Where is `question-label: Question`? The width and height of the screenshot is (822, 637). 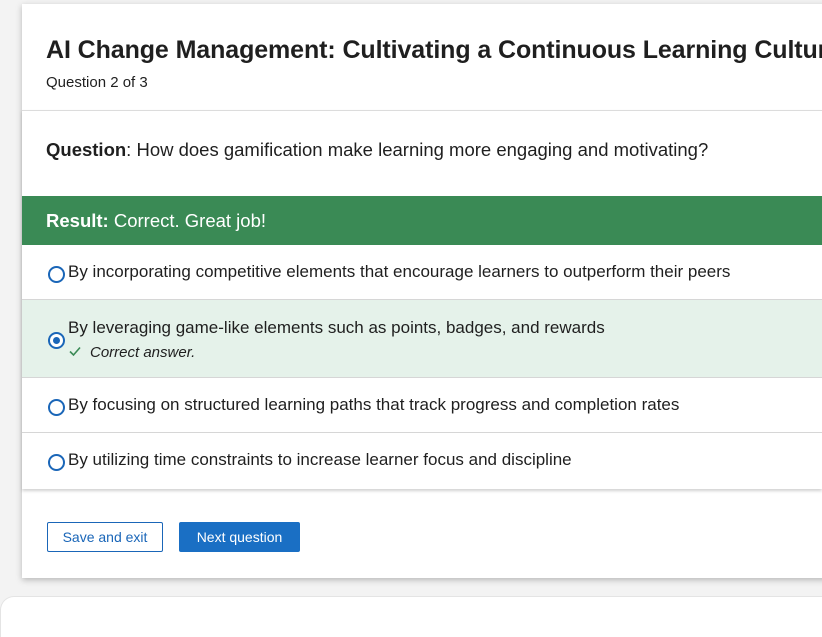
question-label: Question is located at coordinates (86, 149).